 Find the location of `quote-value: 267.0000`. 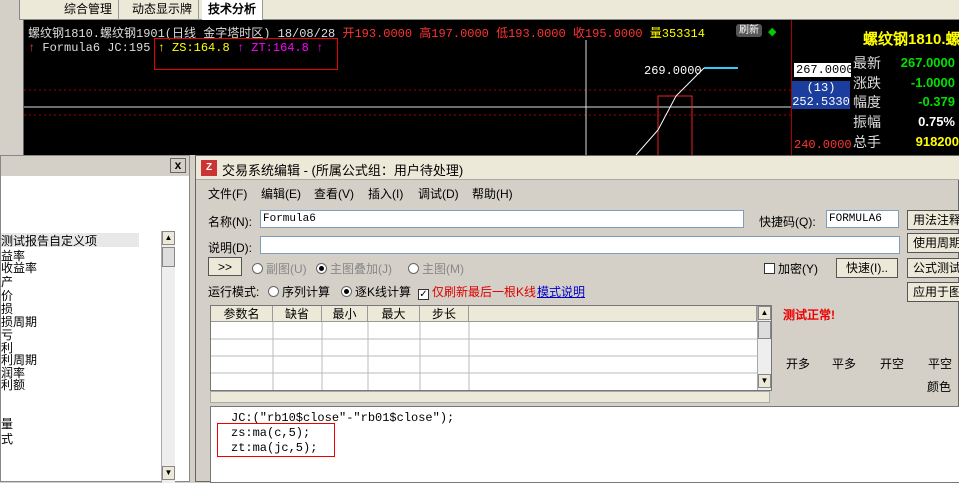

quote-value: 267.0000 is located at coordinates (927, 62).